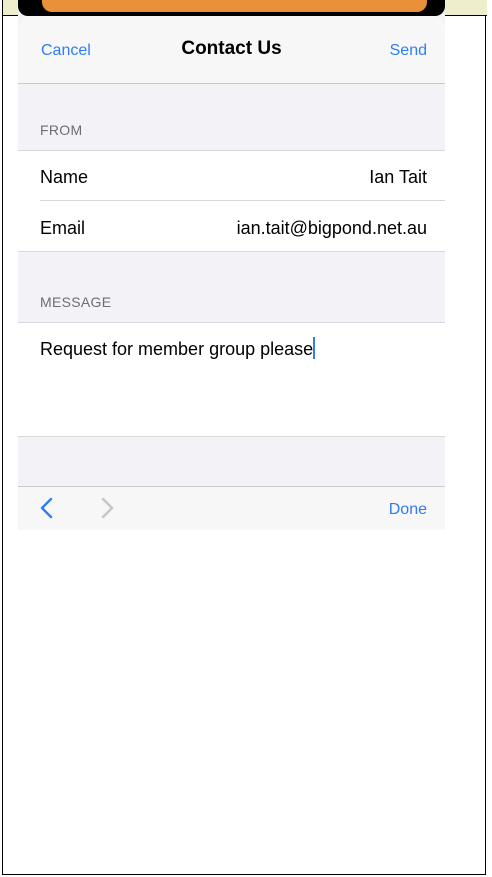 This screenshot has height=877, width=492. Describe the element at coordinates (63, 228) in the screenshot. I see `email-label: Email` at that location.